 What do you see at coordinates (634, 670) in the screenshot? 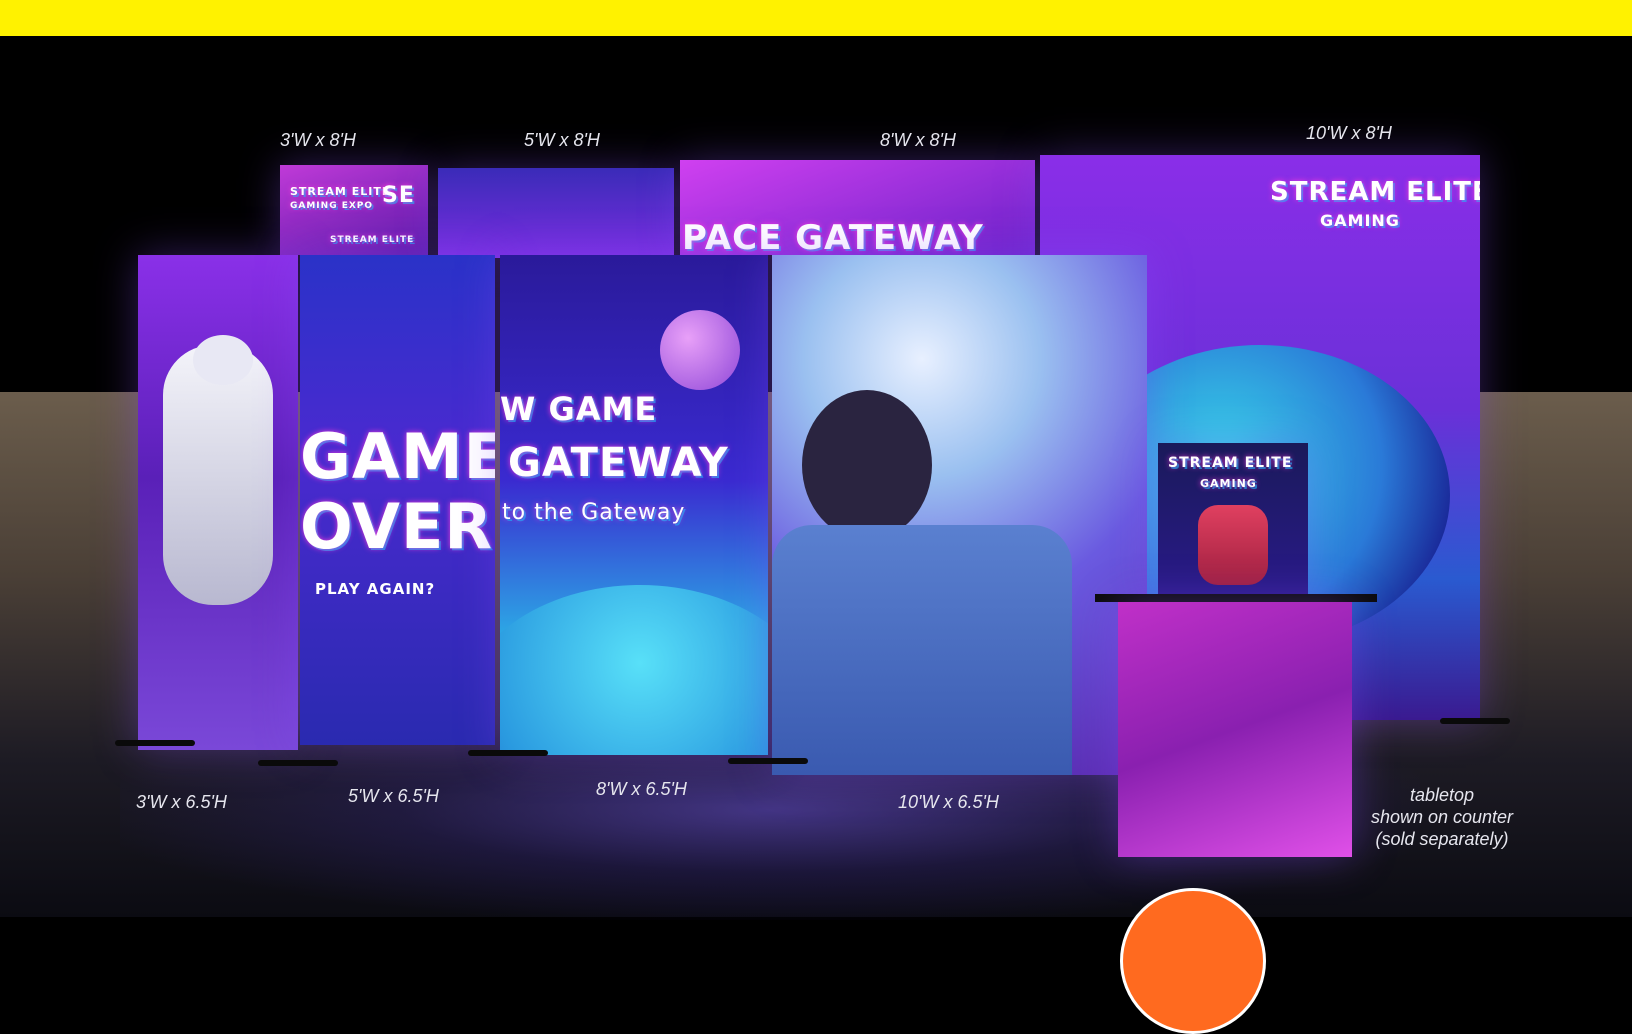
I see `moon-surface-graphic` at bounding box center [634, 670].